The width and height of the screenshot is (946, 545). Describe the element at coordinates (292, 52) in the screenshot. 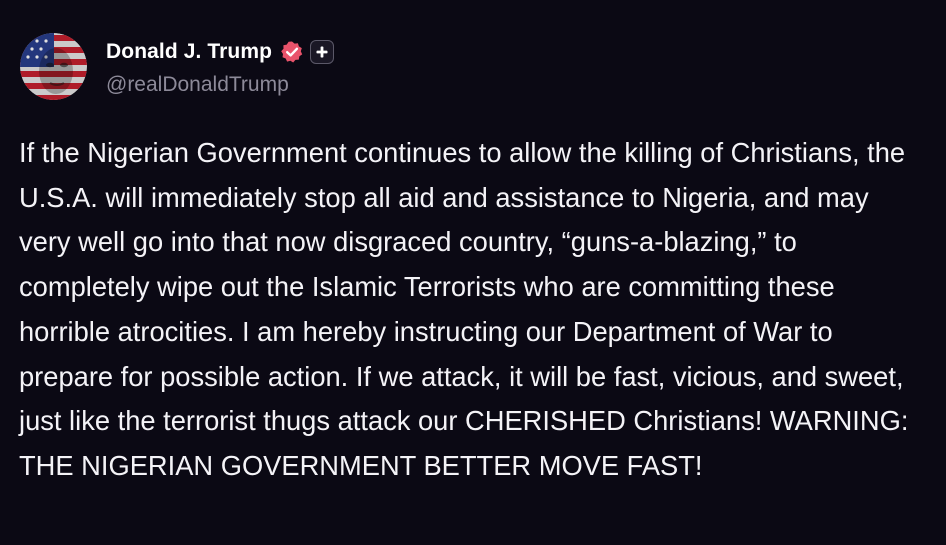

I see `verified-badge-icon` at that location.